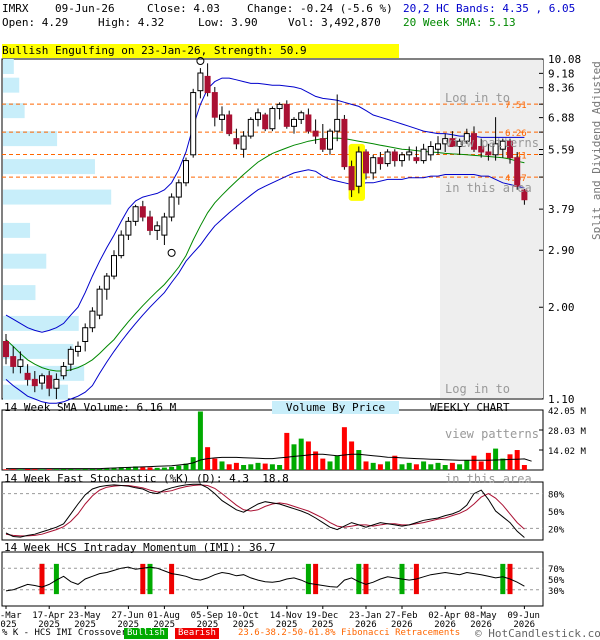  I want to click on brand-label: © HotCandlestick.com, so click(537, 633).